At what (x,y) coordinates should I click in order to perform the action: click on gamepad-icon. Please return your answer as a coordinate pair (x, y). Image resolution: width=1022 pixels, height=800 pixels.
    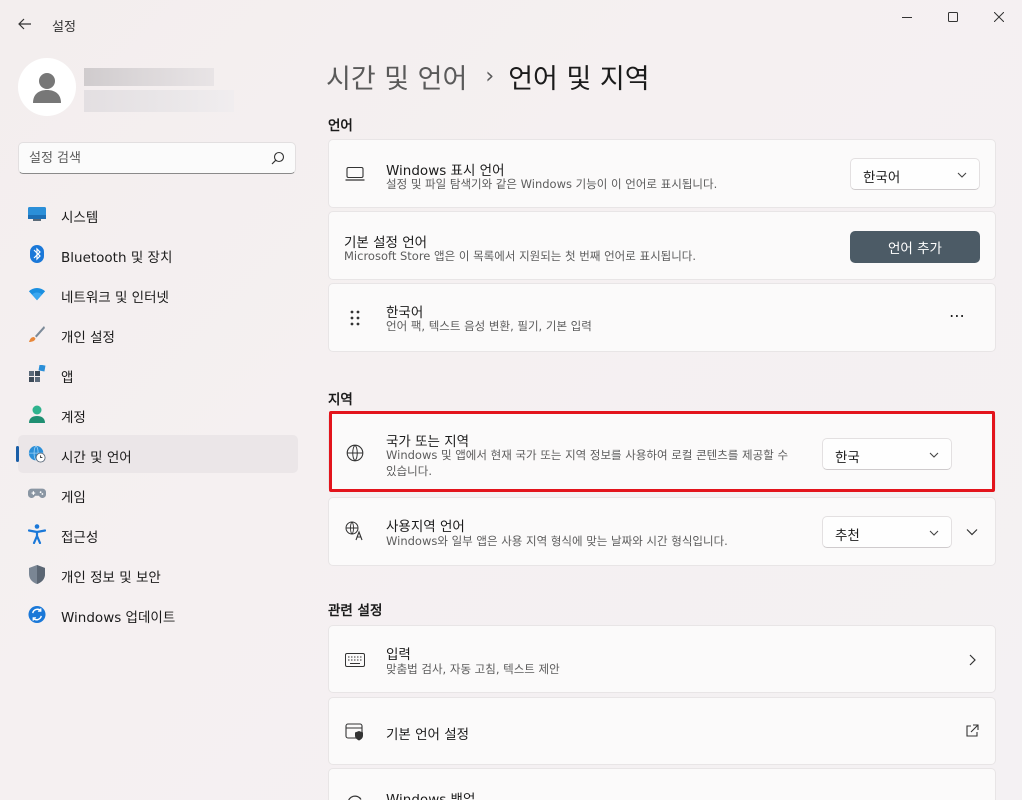
    Looking at the image, I should click on (37, 494).